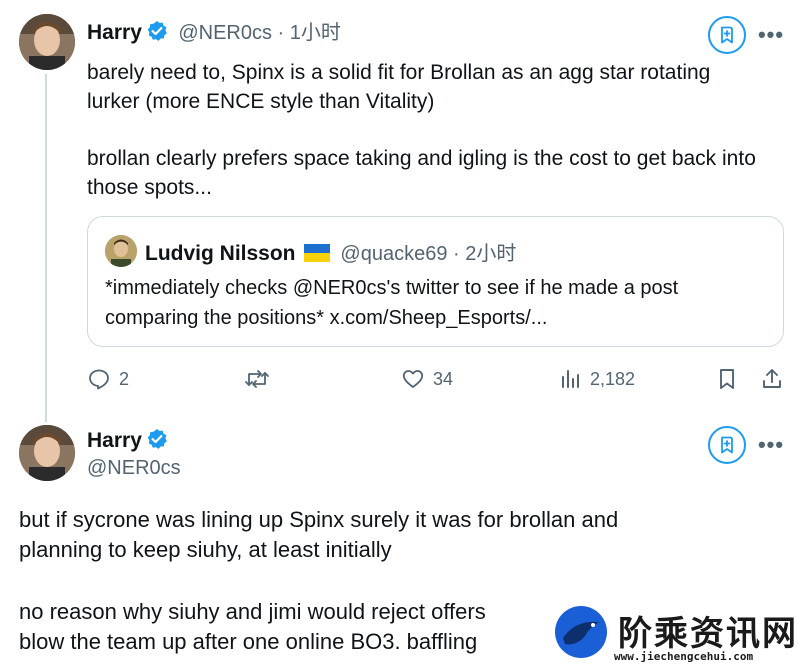 Image resolution: width=800 pixels, height=668 pixels. I want to click on tweet-header: Harry @NER0cs · 1小时, so click(214, 30).